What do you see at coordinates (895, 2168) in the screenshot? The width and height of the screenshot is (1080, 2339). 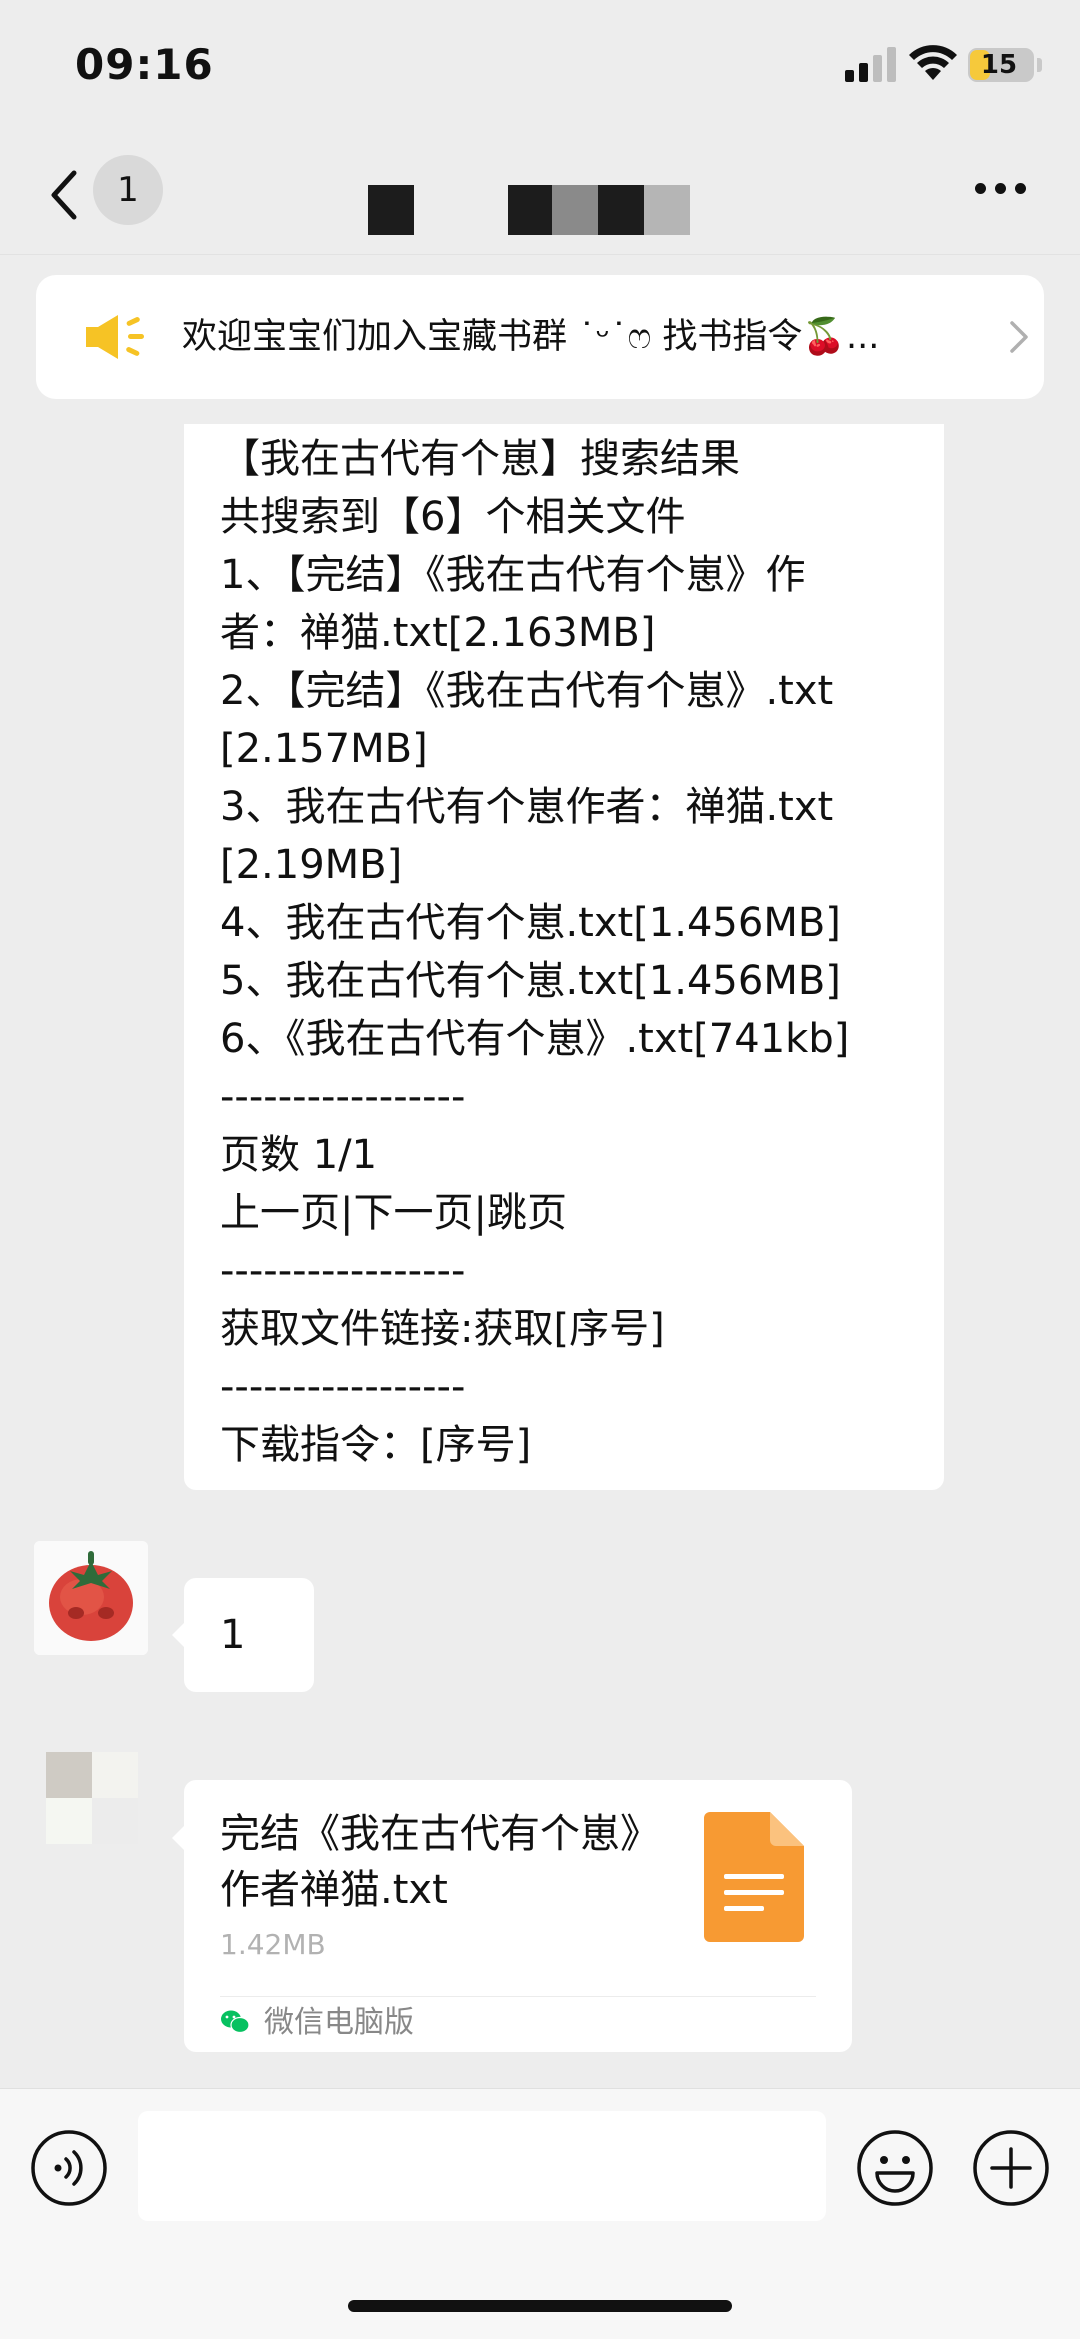 I see `emoji-icon` at bounding box center [895, 2168].